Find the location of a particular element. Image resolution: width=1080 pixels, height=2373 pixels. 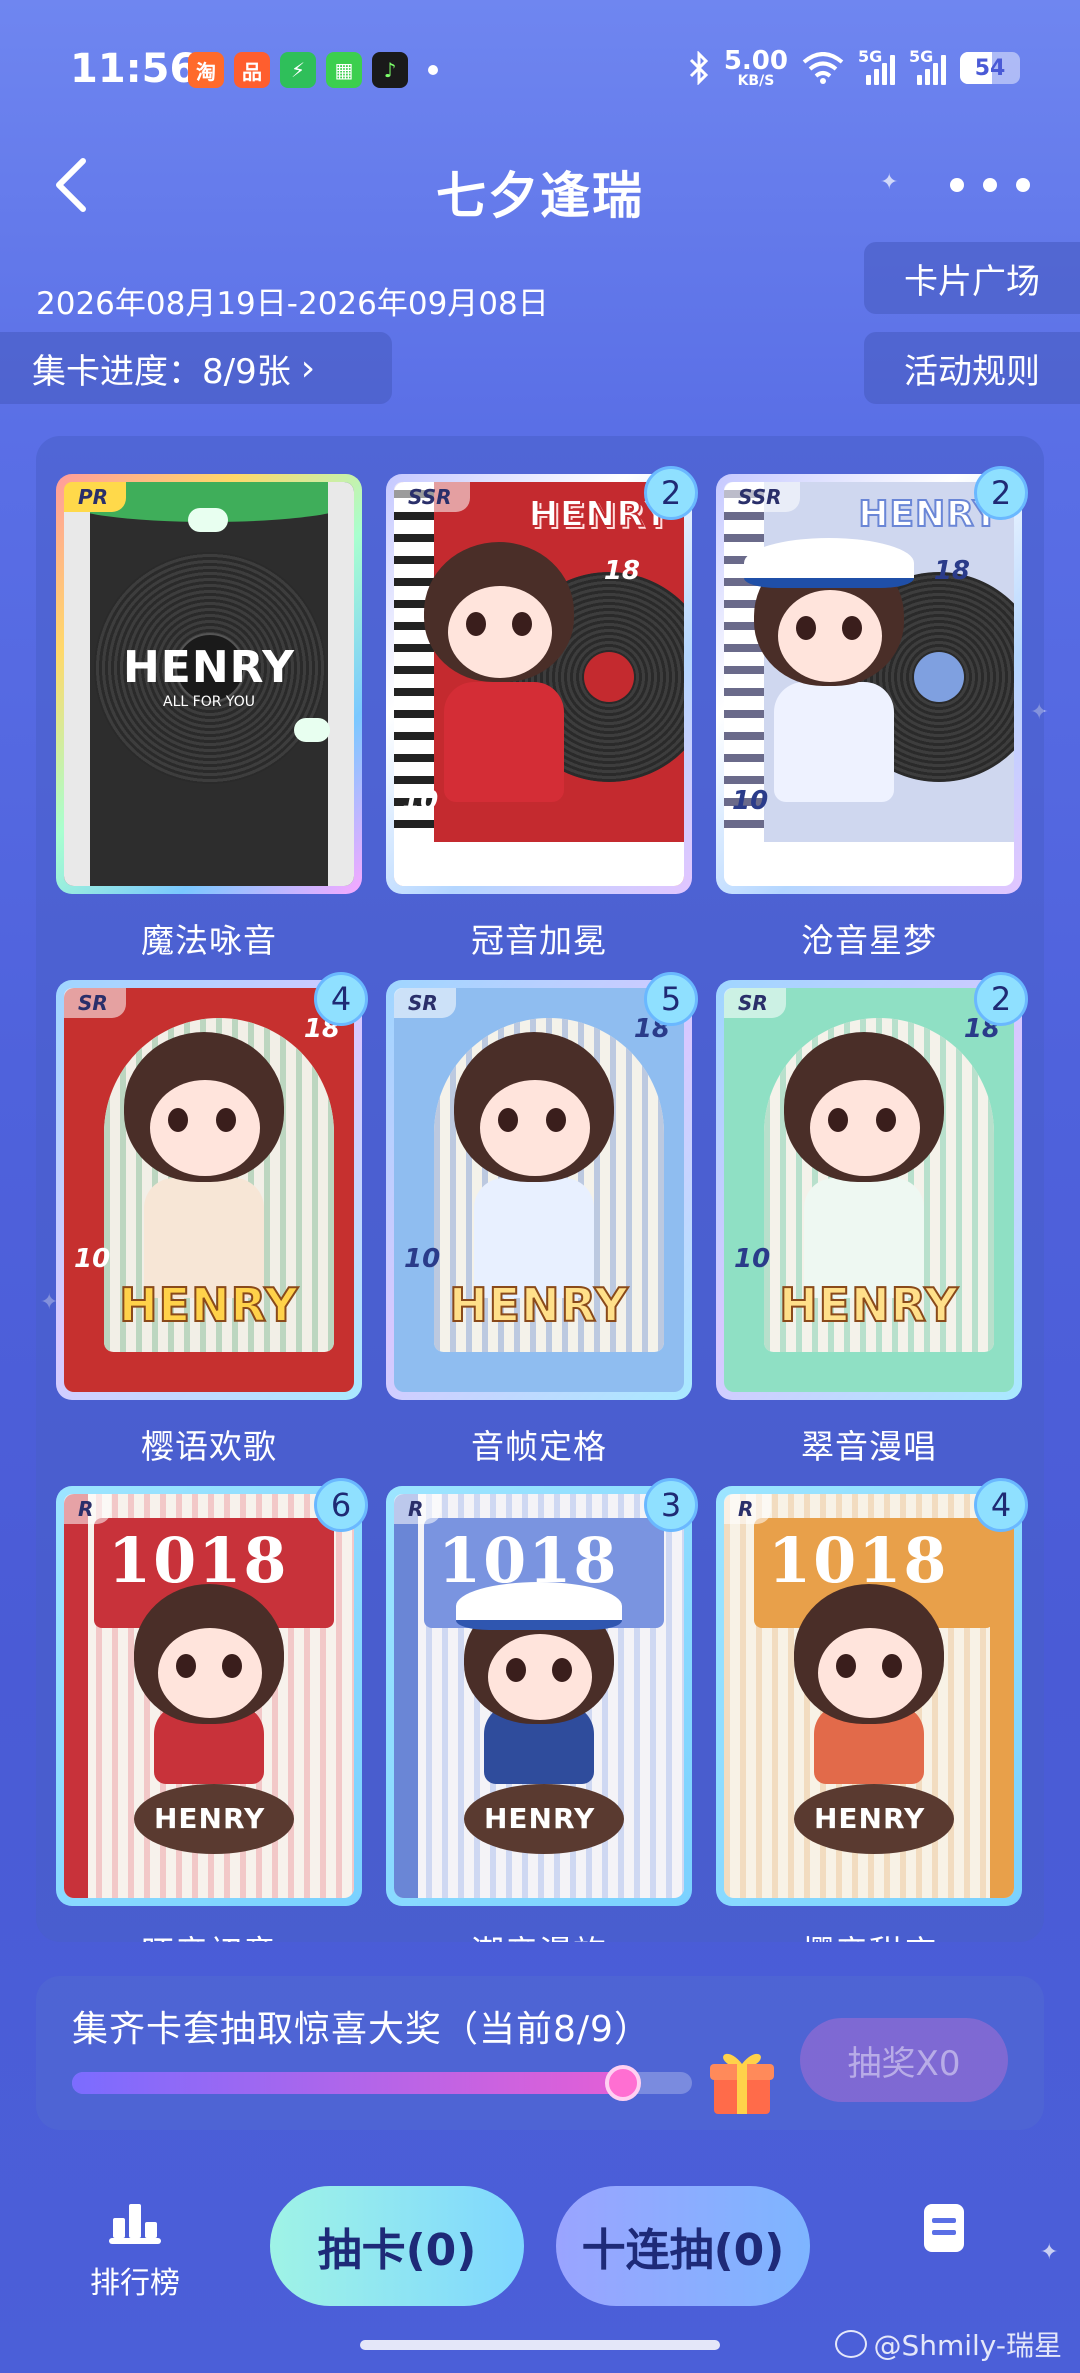

card-count-badge: 3 is located at coordinates (671, 1505).